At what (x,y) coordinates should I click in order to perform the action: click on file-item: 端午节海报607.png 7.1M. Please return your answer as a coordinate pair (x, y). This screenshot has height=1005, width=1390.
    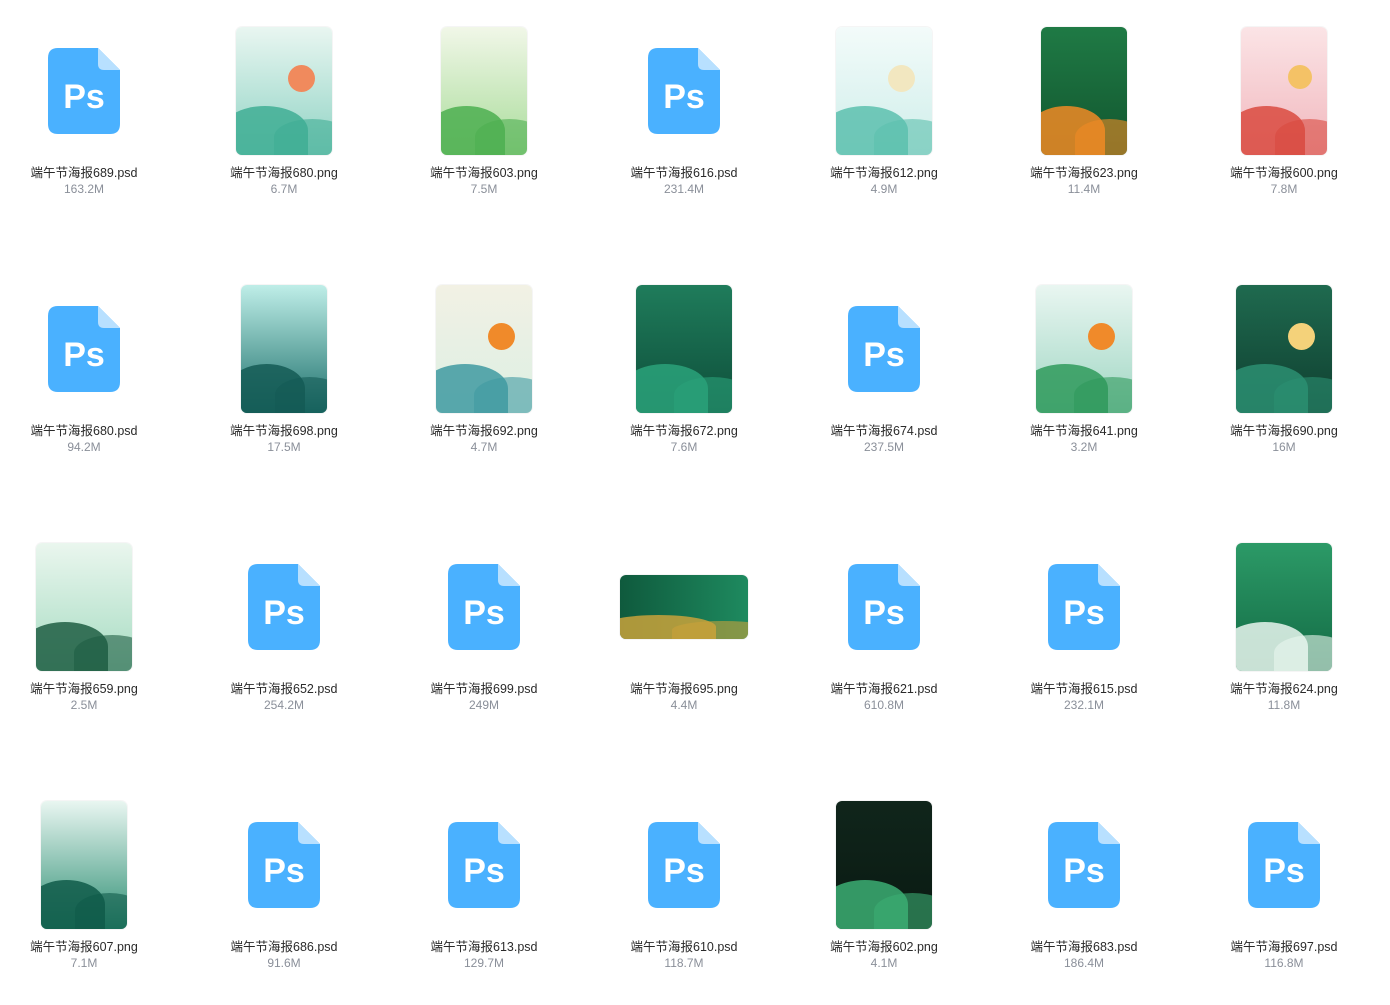
    Looking at the image, I should click on (92, 899).